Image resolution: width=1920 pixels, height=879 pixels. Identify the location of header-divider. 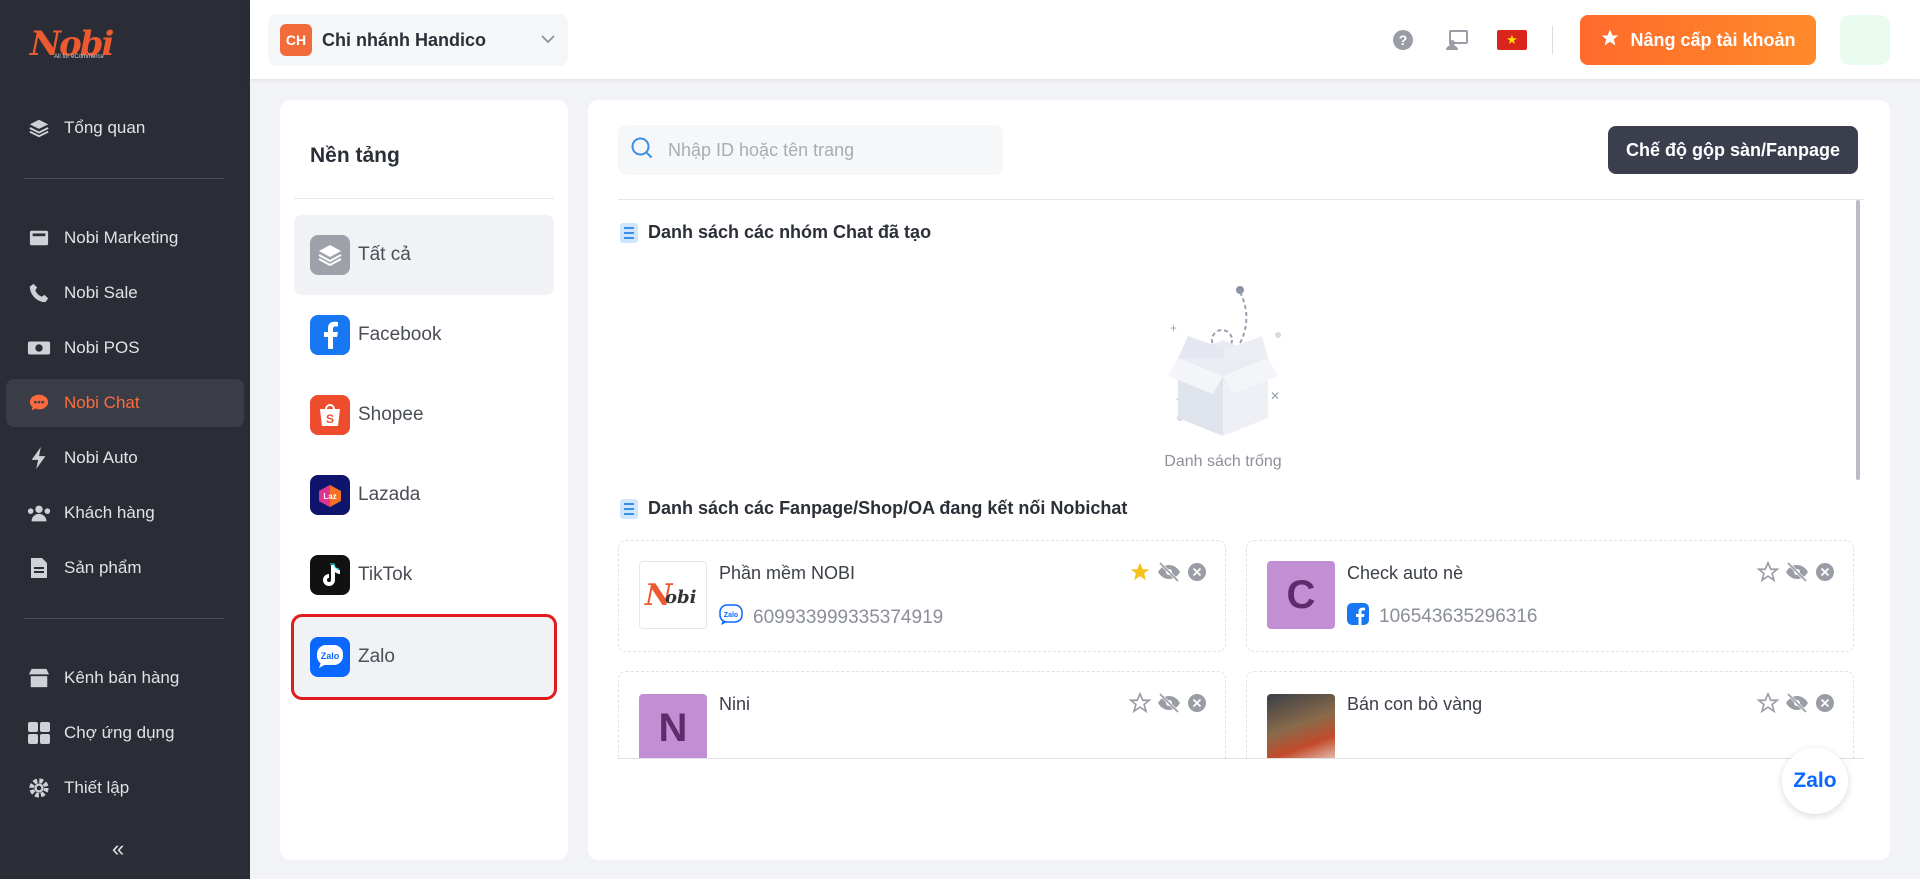
(1552, 40).